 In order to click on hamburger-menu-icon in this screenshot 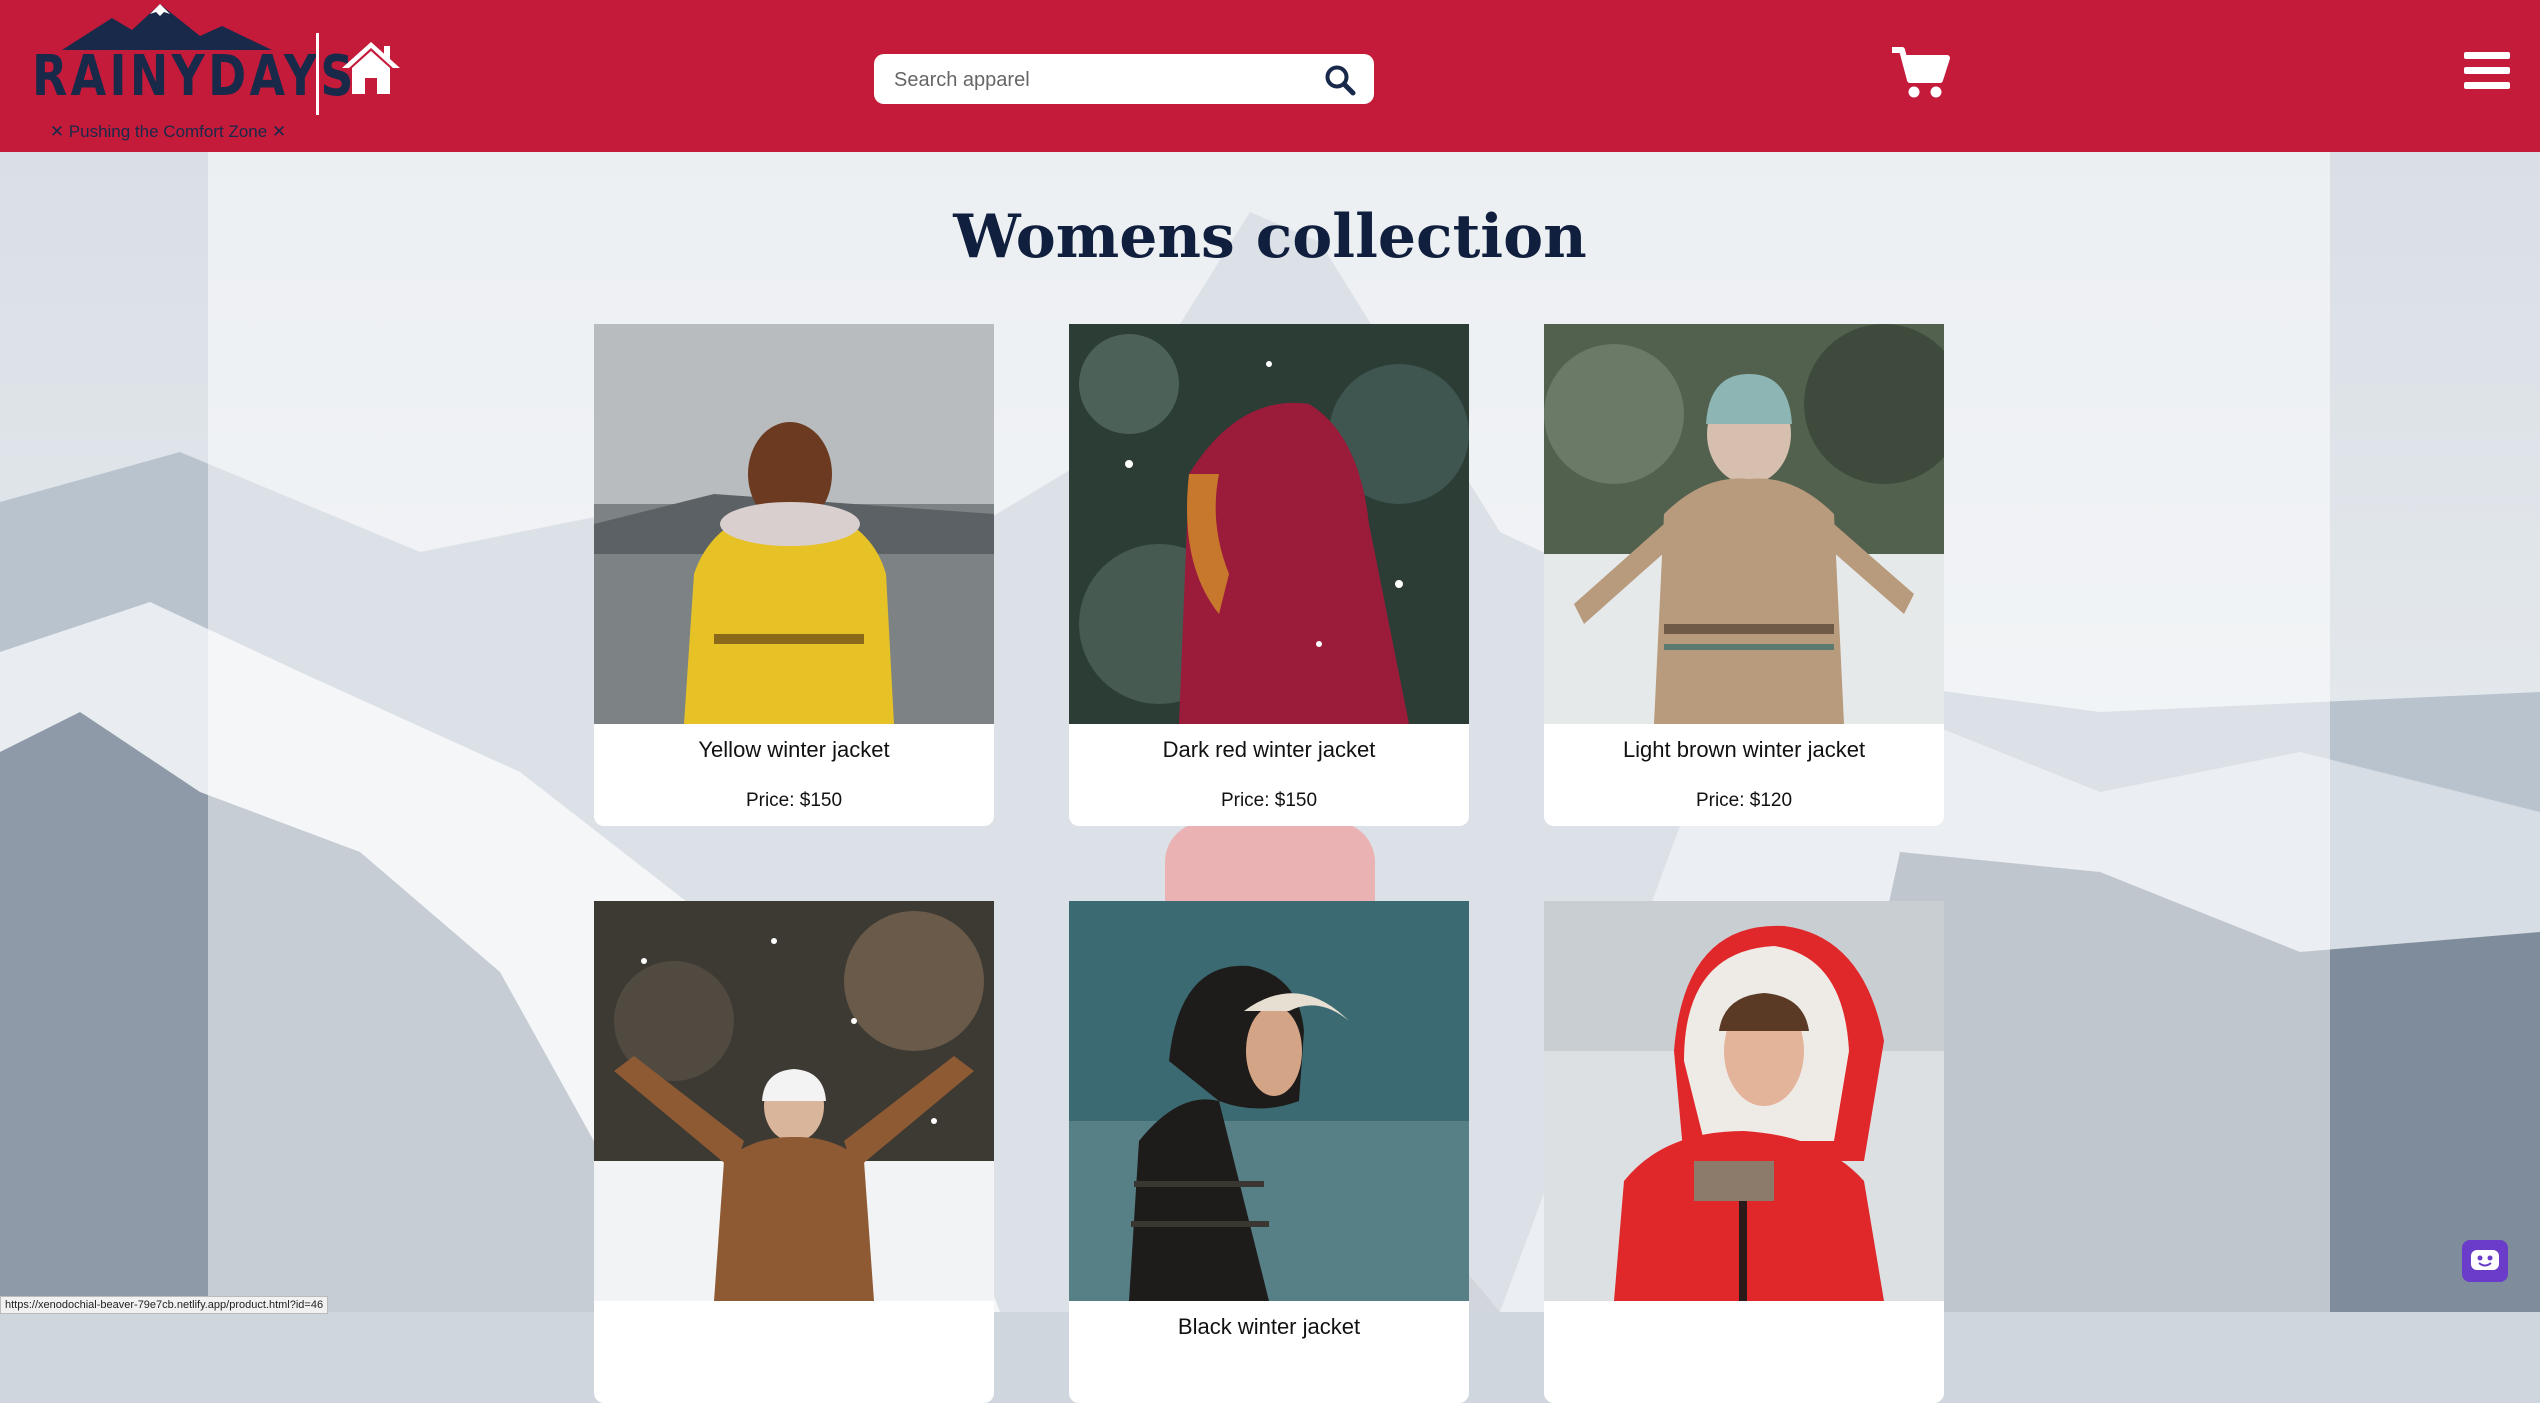, I will do `click(2487, 55)`.